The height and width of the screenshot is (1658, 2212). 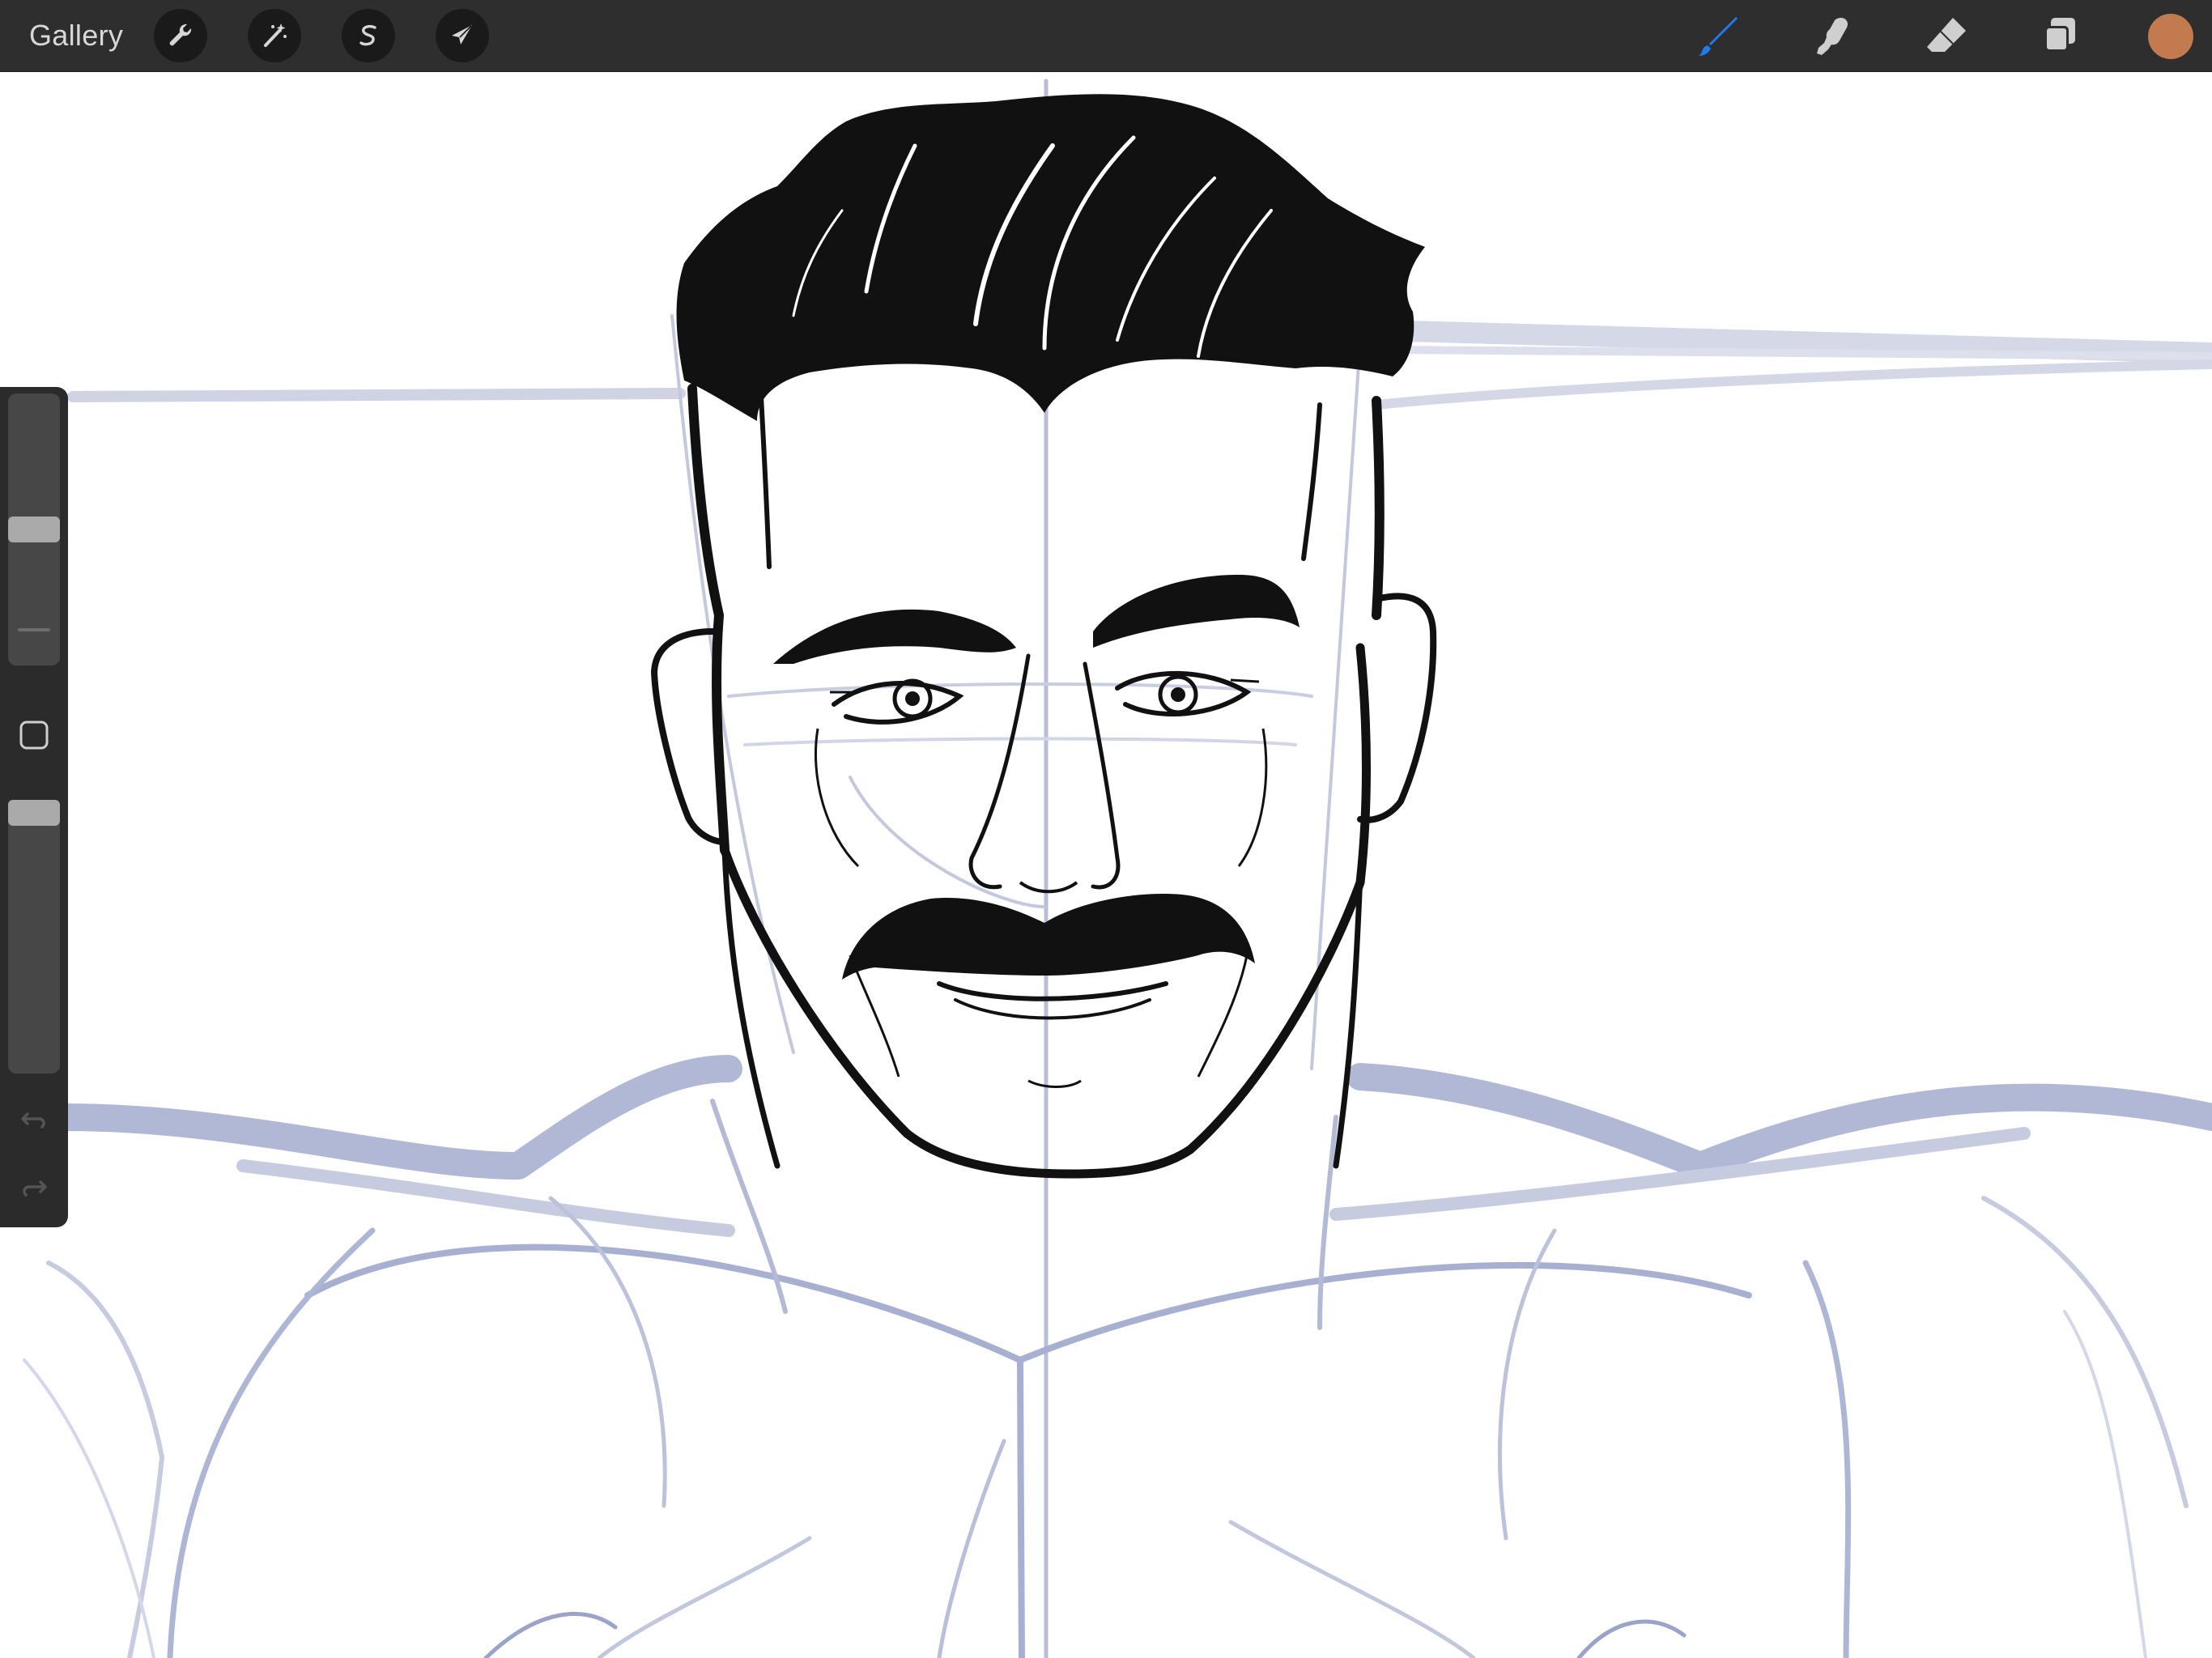 I want to click on modify-button, so click(x=34, y=735).